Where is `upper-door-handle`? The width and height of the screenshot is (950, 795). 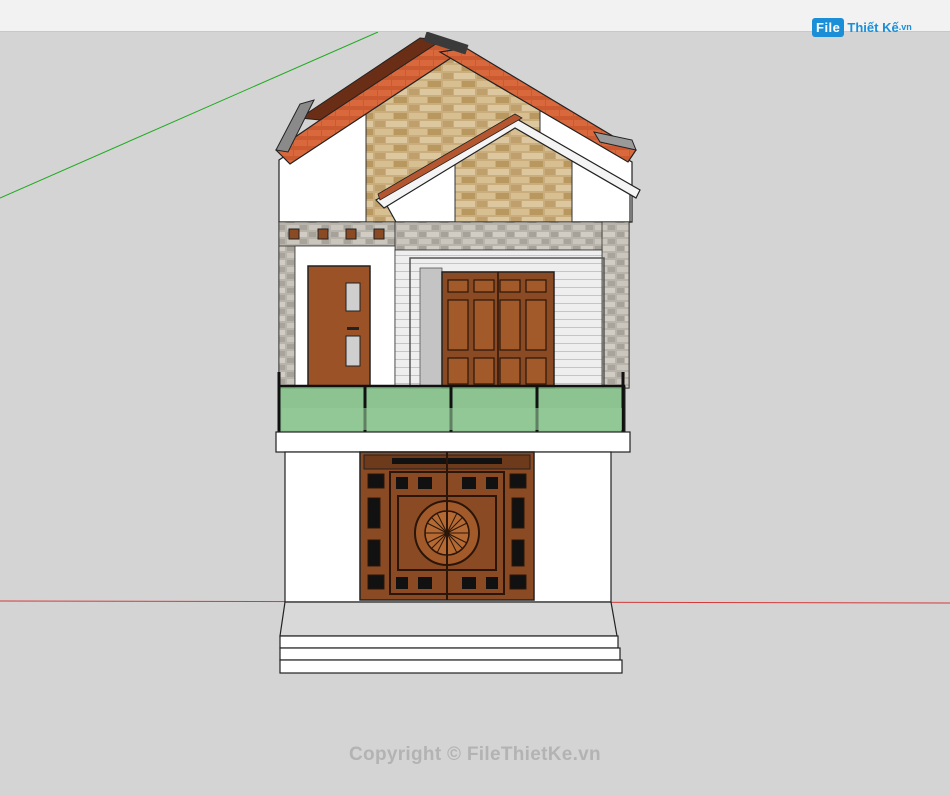 upper-door-handle is located at coordinates (353, 328).